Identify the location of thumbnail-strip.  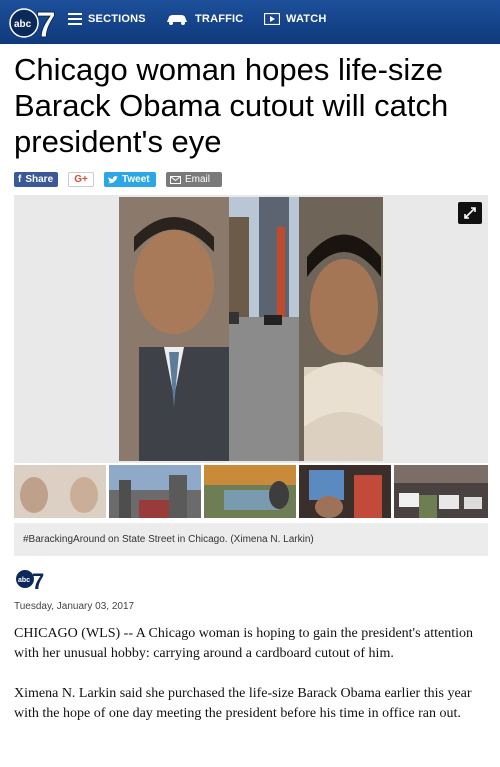
(251, 491).